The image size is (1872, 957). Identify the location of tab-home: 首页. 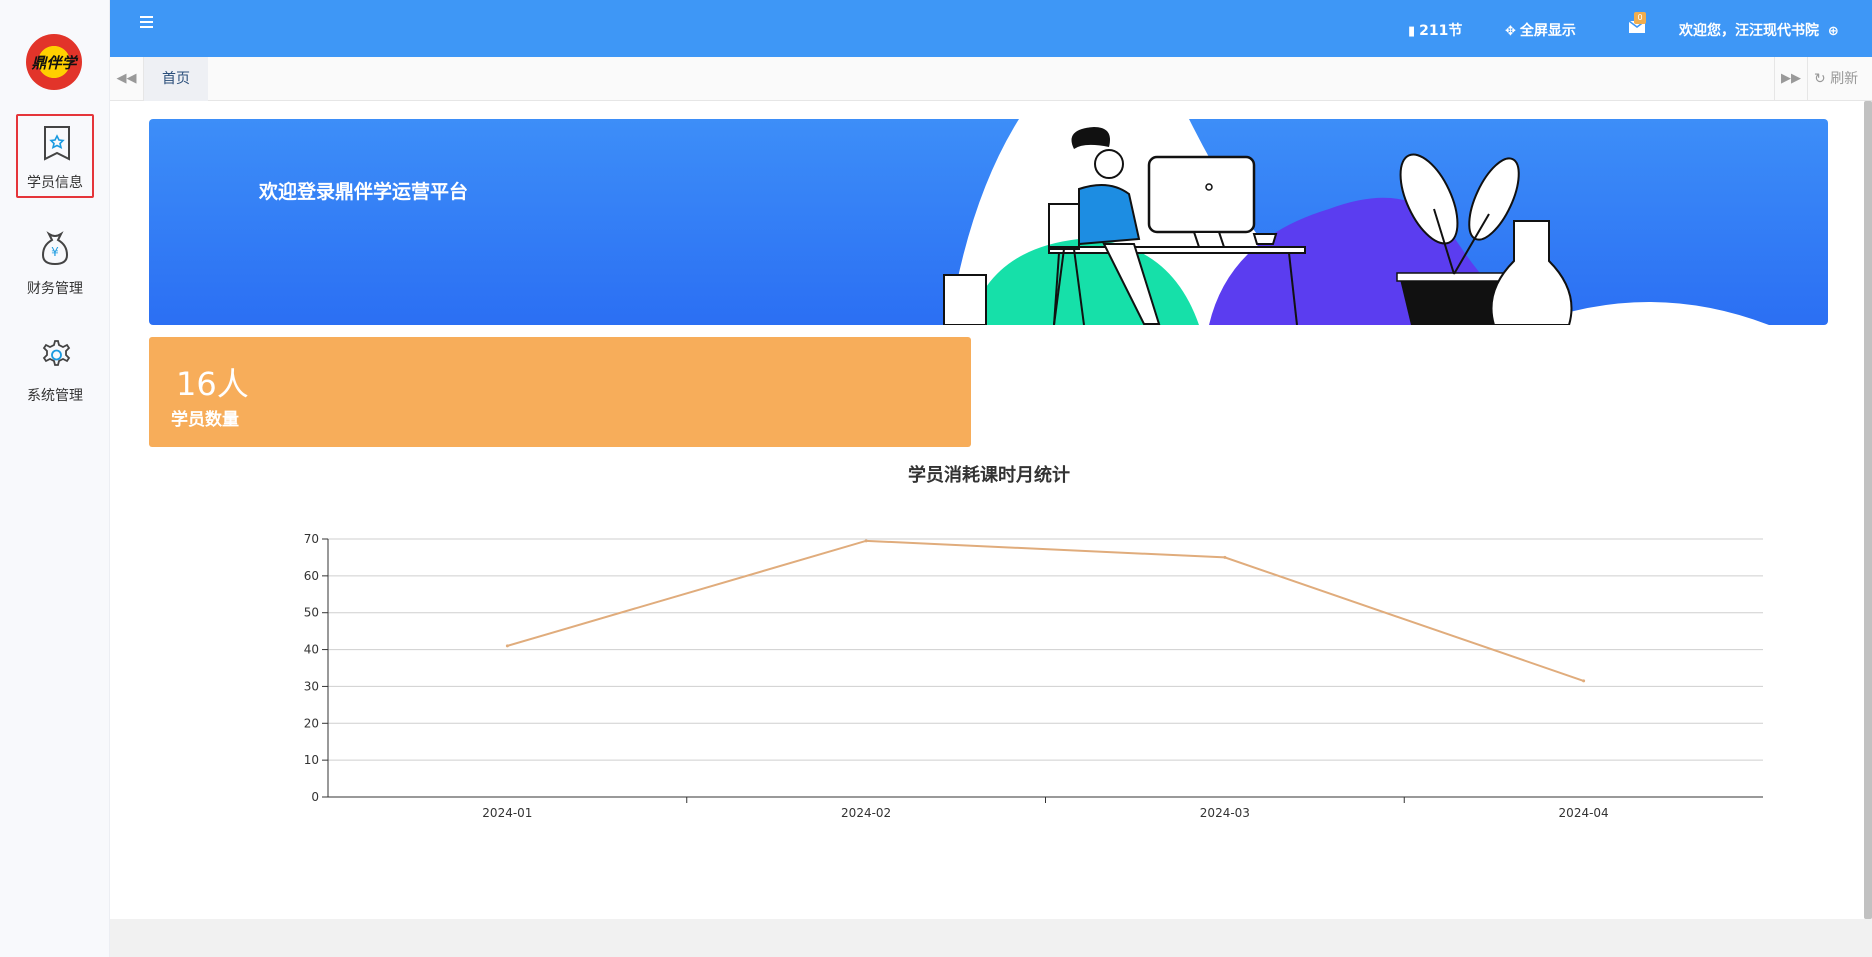
(176, 79).